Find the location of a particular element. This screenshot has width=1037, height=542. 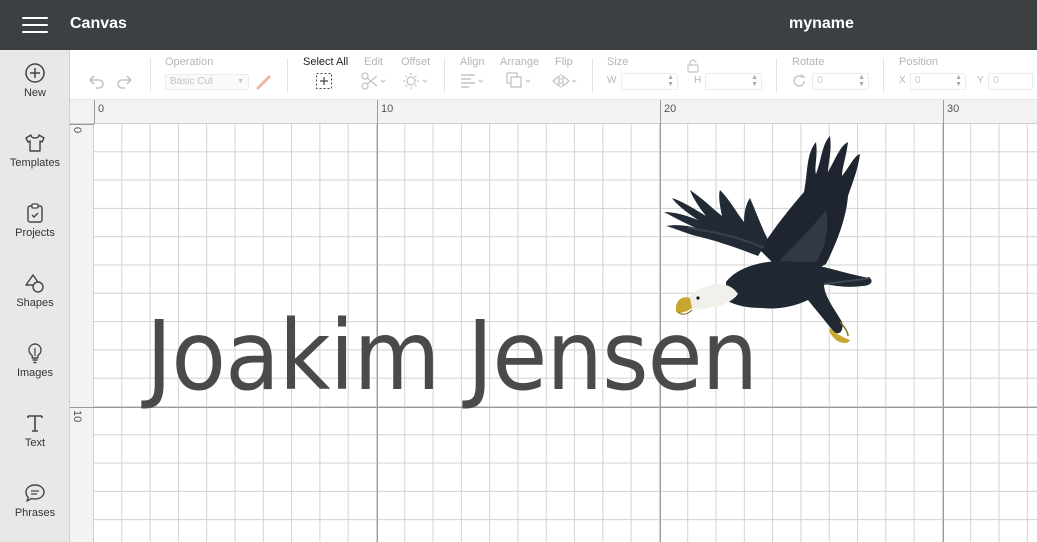

sidebar-item-templates: Templates is located at coordinates (35, 151).